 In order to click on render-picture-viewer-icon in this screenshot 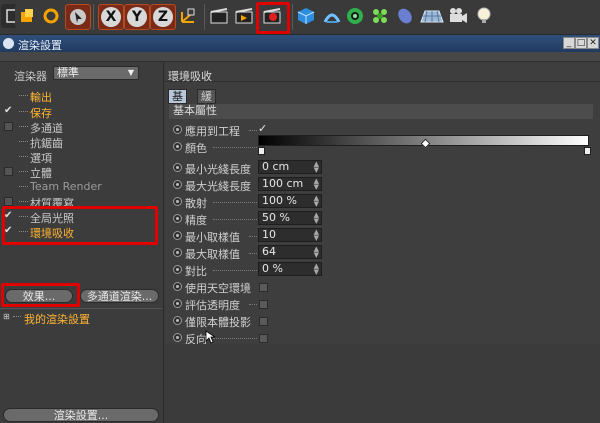, I will do `click(244, 16)`.